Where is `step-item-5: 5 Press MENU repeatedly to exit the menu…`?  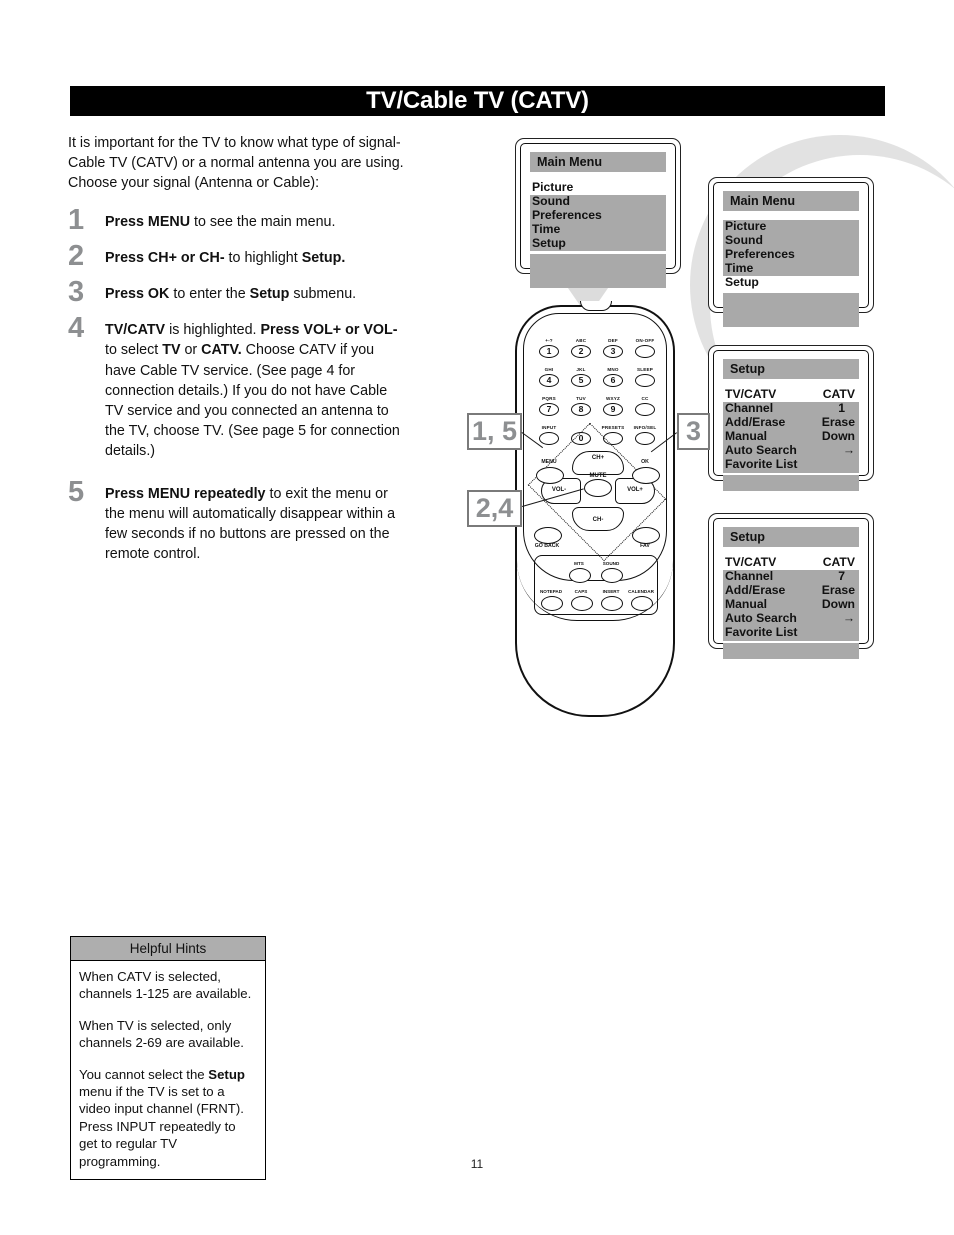 step-item-5: 5 Press MENU repeatedly to exit the menu… is located at coordinates (238, 521).